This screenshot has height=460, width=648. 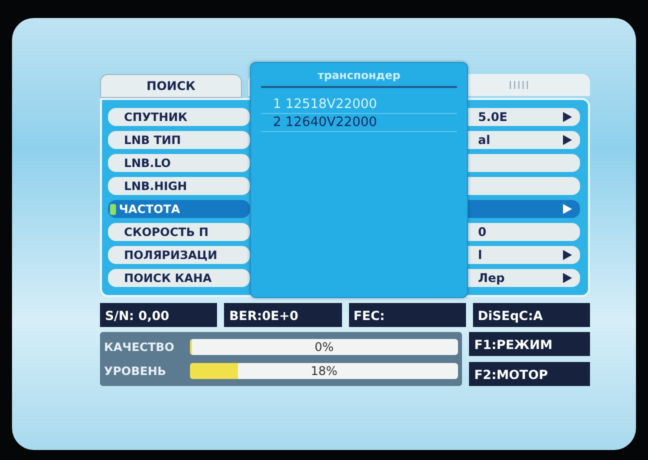 I want to click on status-readout: S/N: 0,00, so click(x=159, y=315).